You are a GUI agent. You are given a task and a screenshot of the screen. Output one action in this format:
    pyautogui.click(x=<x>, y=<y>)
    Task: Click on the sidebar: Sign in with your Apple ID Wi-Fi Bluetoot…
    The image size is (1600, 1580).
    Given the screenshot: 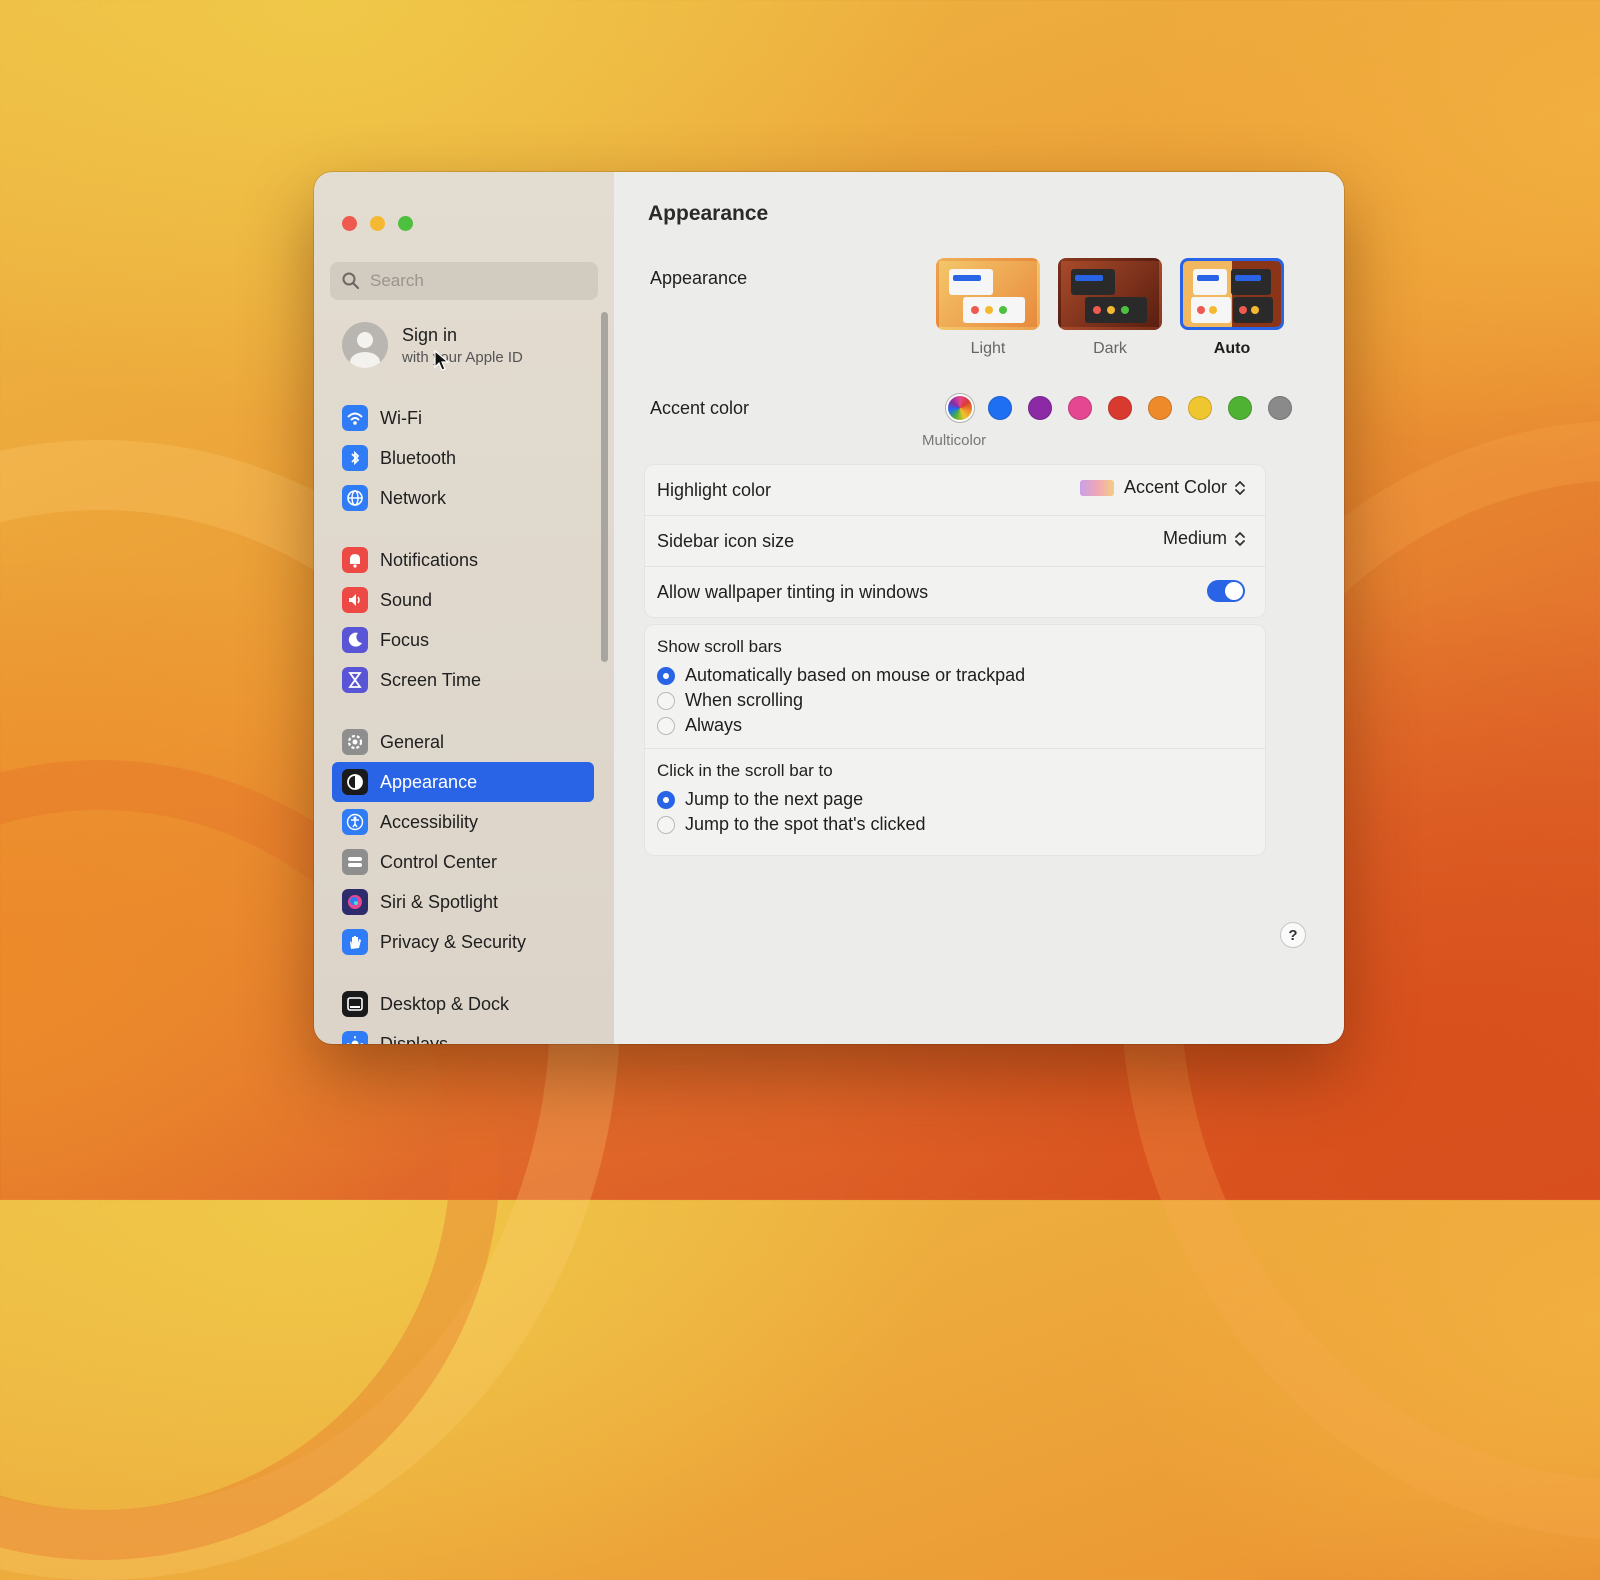 What is the action you would take?
    pyautogui.click(x=464, y=608)
    